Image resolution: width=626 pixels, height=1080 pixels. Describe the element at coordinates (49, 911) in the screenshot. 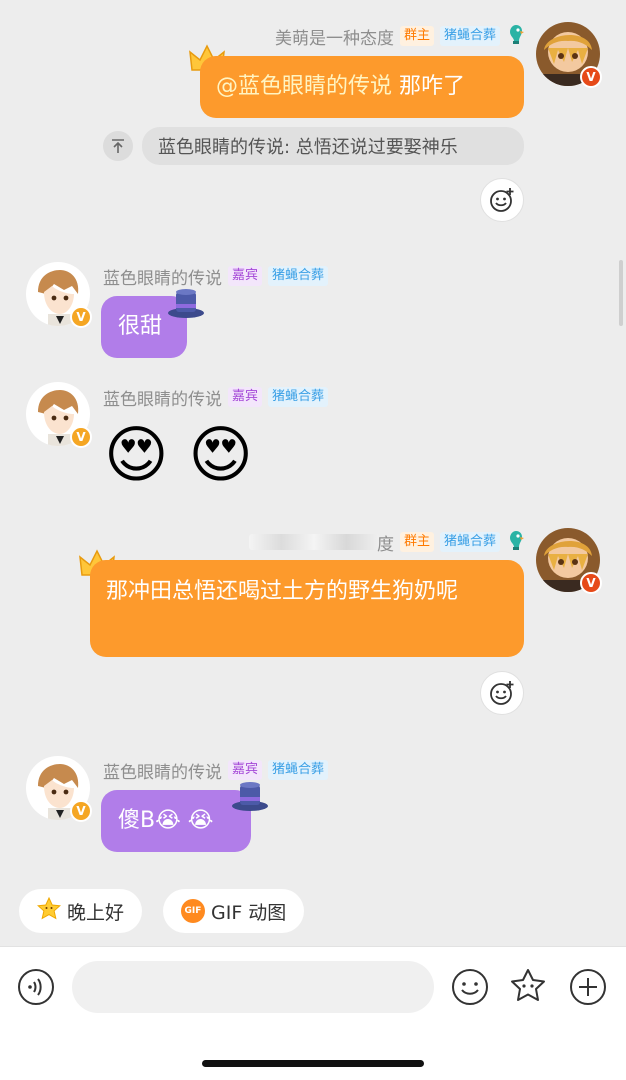

I see `star-face-icon` at that location.